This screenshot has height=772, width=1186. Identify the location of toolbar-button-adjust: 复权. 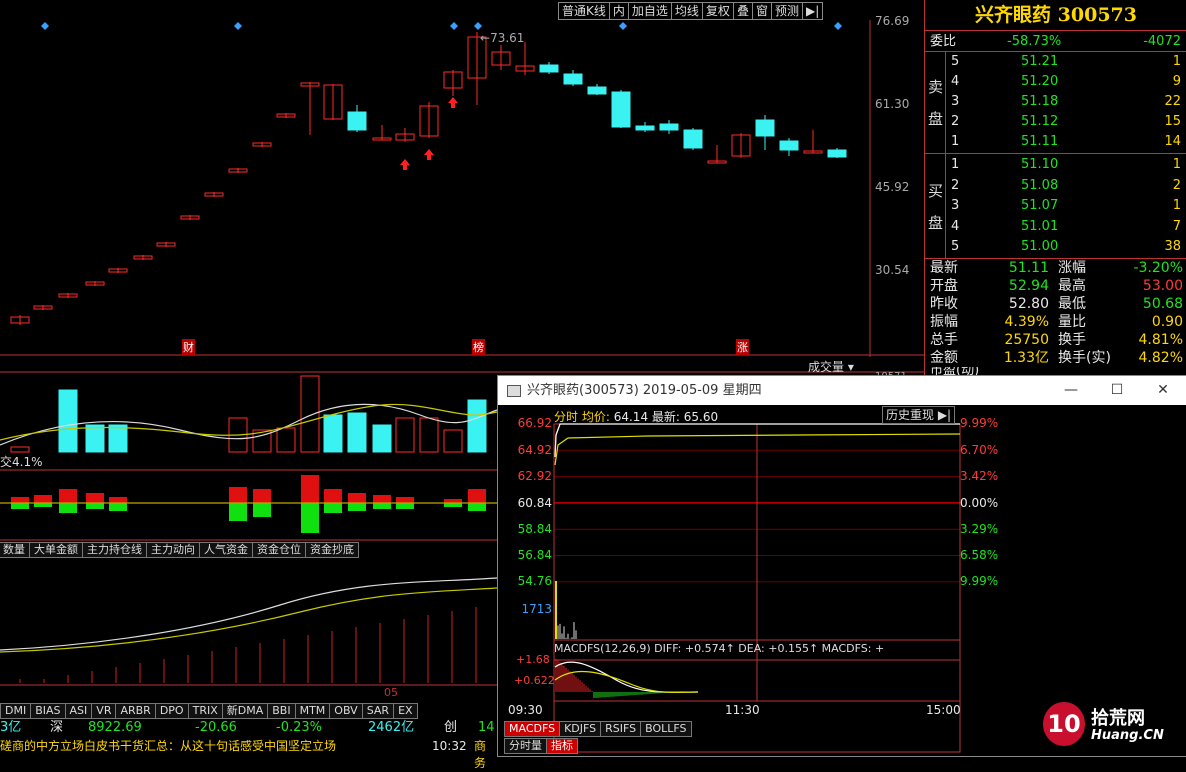
(718, 11).